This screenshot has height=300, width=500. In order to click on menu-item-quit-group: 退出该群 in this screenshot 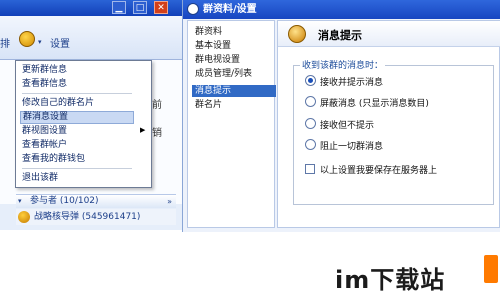, I will do `click(78, 178)`.